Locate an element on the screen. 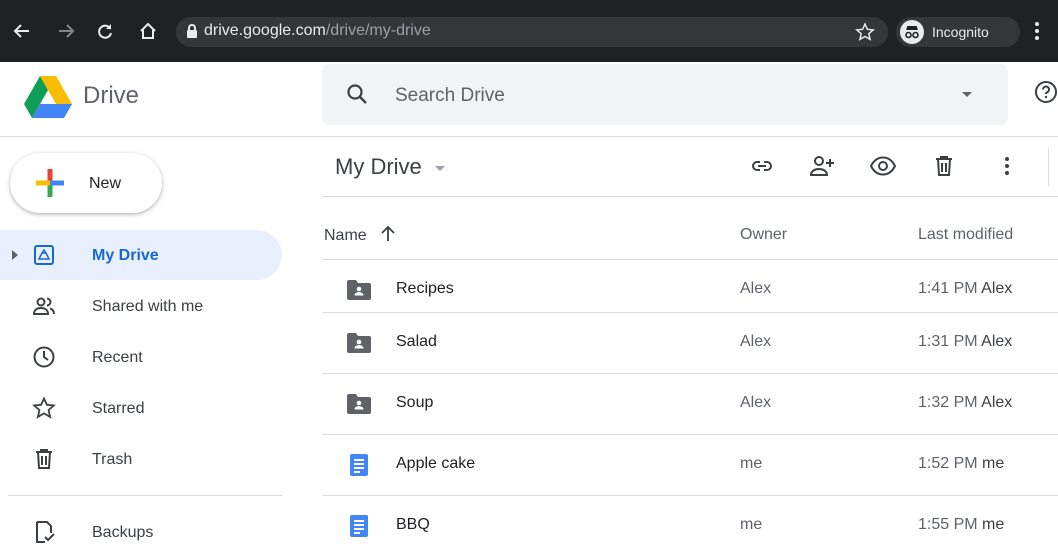  file-last-modified: 1:41 PM Alex is located at coordinates (965, 289).